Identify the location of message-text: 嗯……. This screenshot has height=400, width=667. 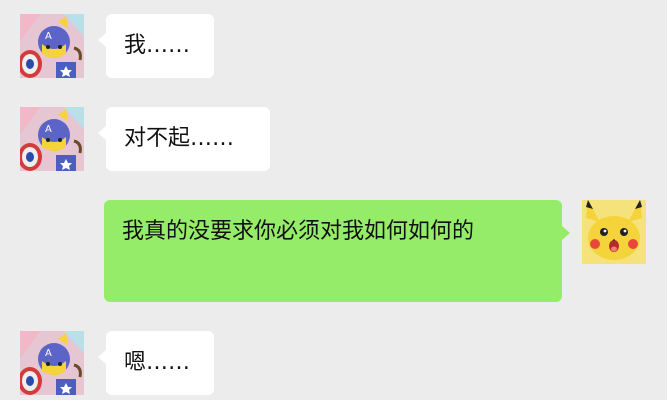
(157, 362).